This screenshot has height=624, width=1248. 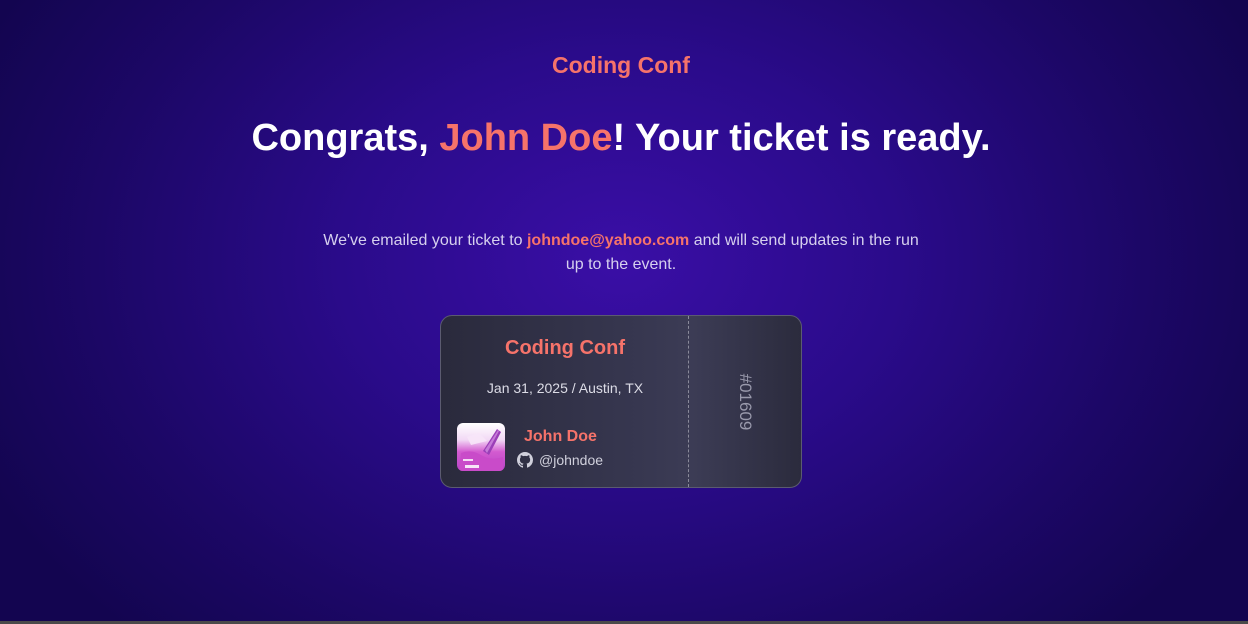 I want to click on github-icon, so click(x=525, y=460).